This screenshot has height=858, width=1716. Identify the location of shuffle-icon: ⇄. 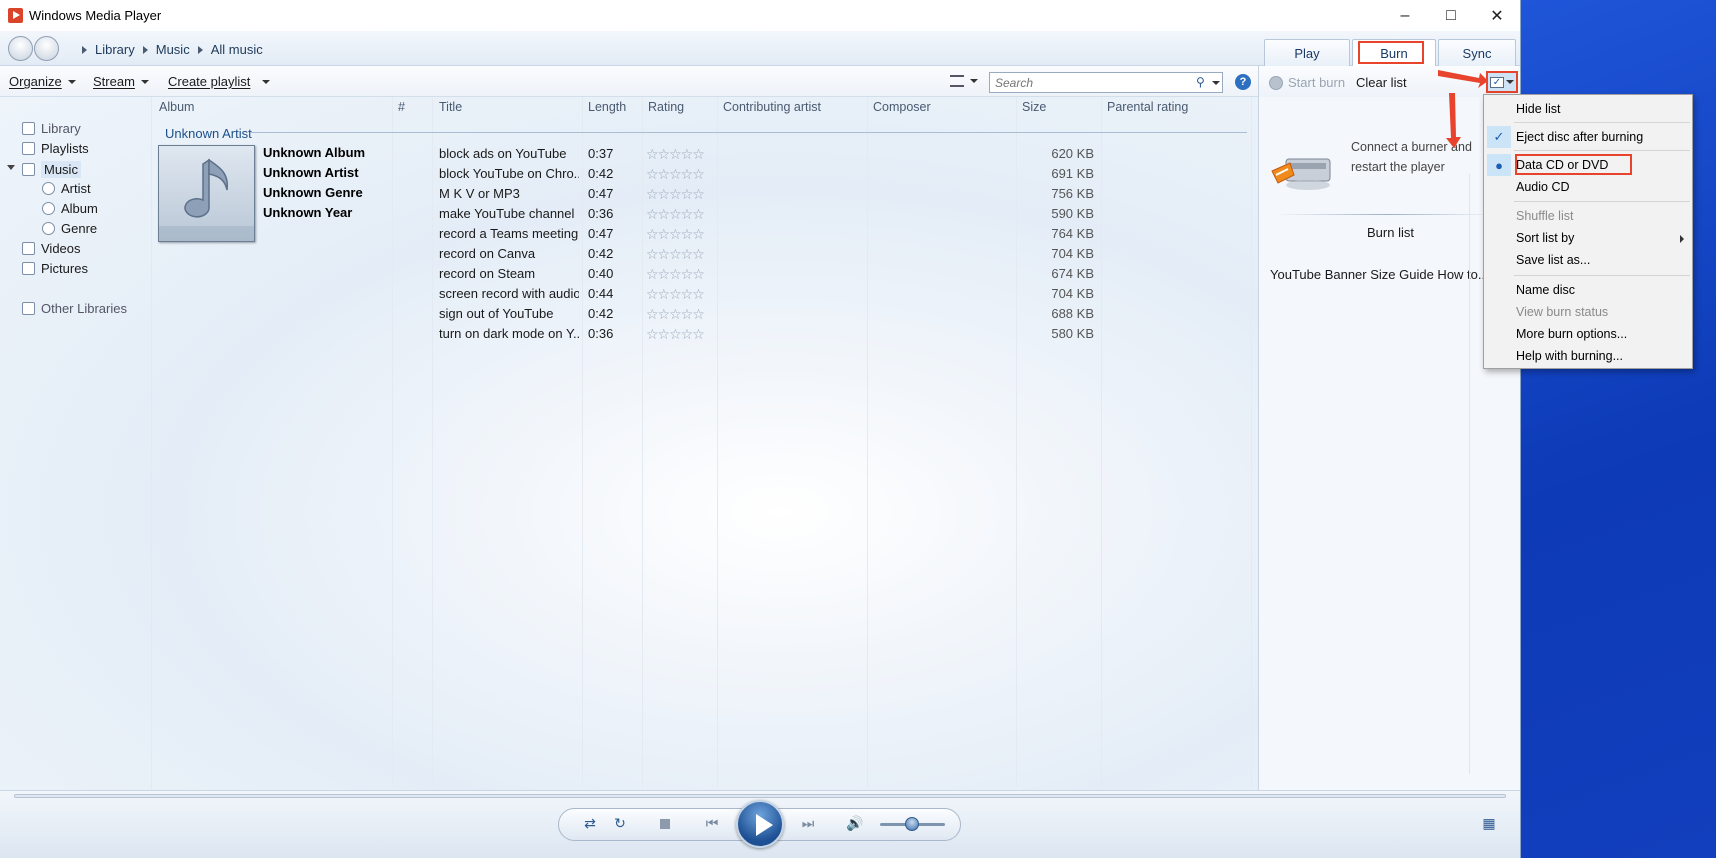
(590, 823).